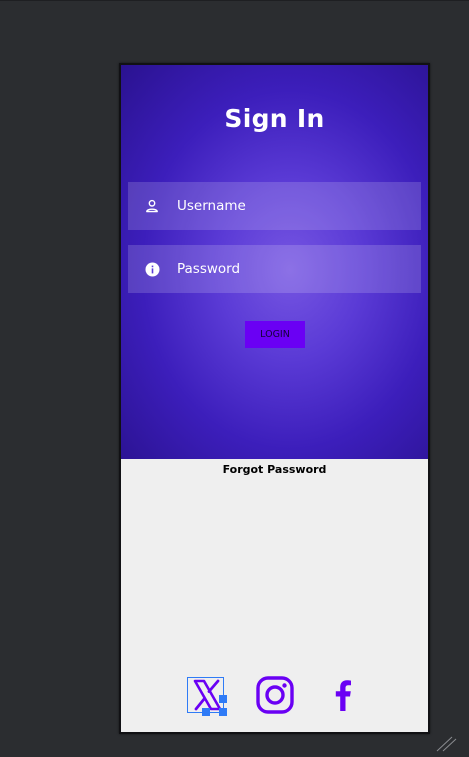 This screenshot has height=757, width=469. What do you see at coordinates (292, 269) in the screenshot?
I see `password-input` at bounding box center [292, 269].